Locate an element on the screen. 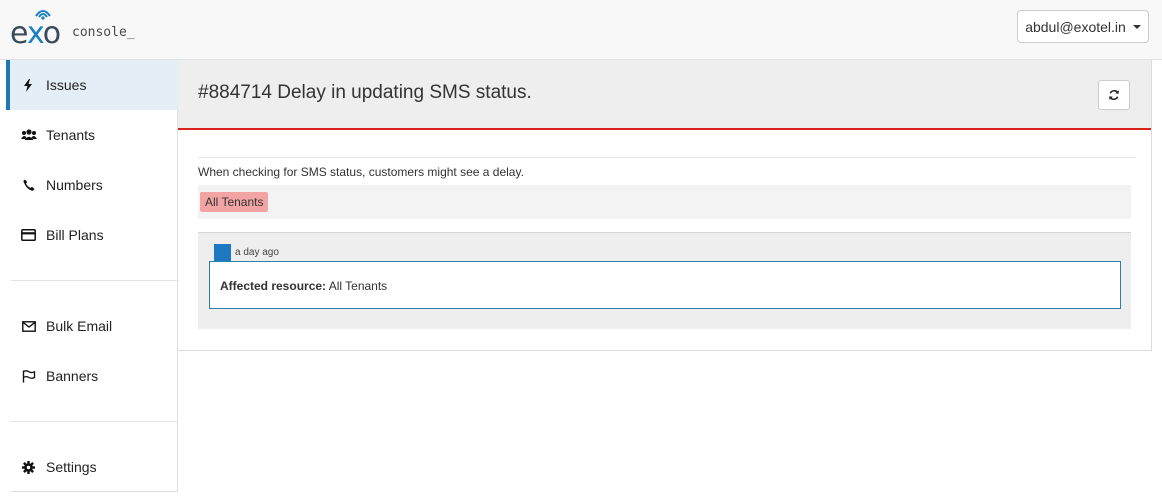 The height and width of the screenshot is (502, 1162). bolt-icon is located at coordinates (28, 85).